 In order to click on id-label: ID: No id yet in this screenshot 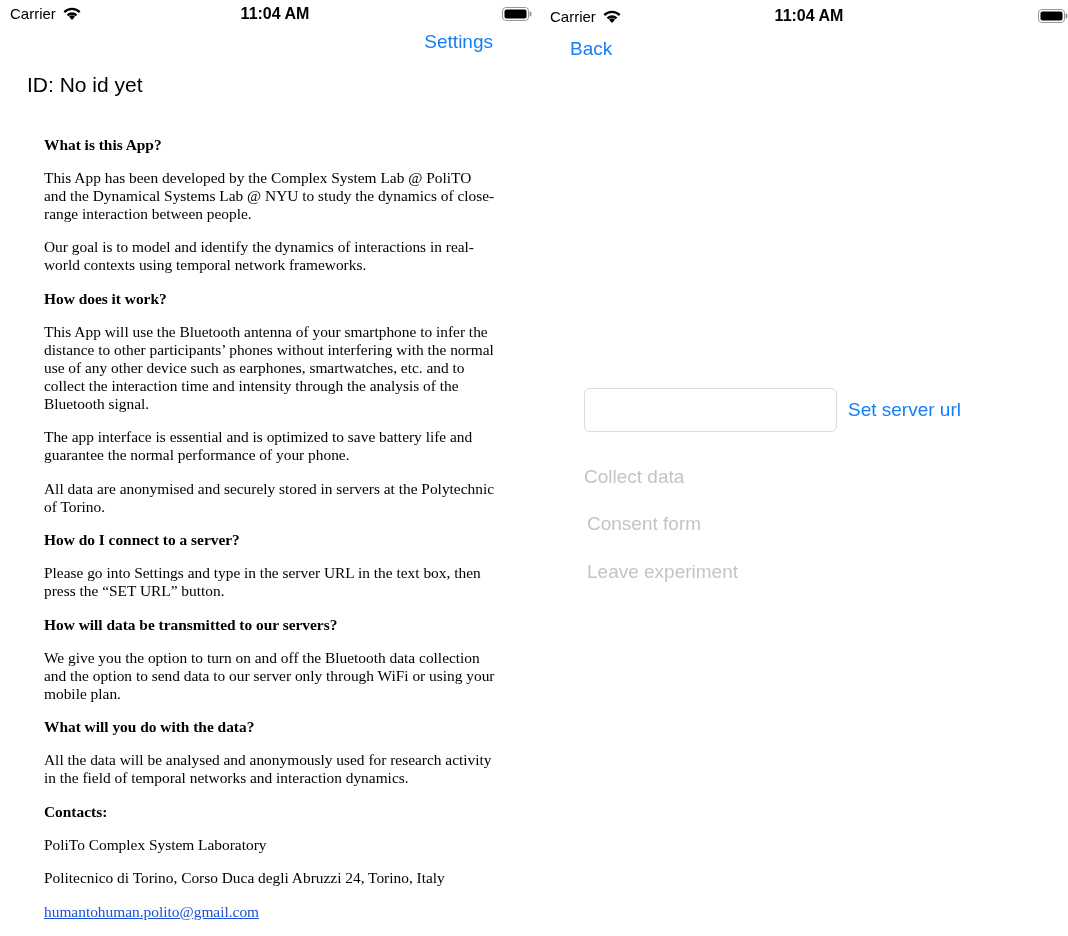, I will do `click(85, 84)`.